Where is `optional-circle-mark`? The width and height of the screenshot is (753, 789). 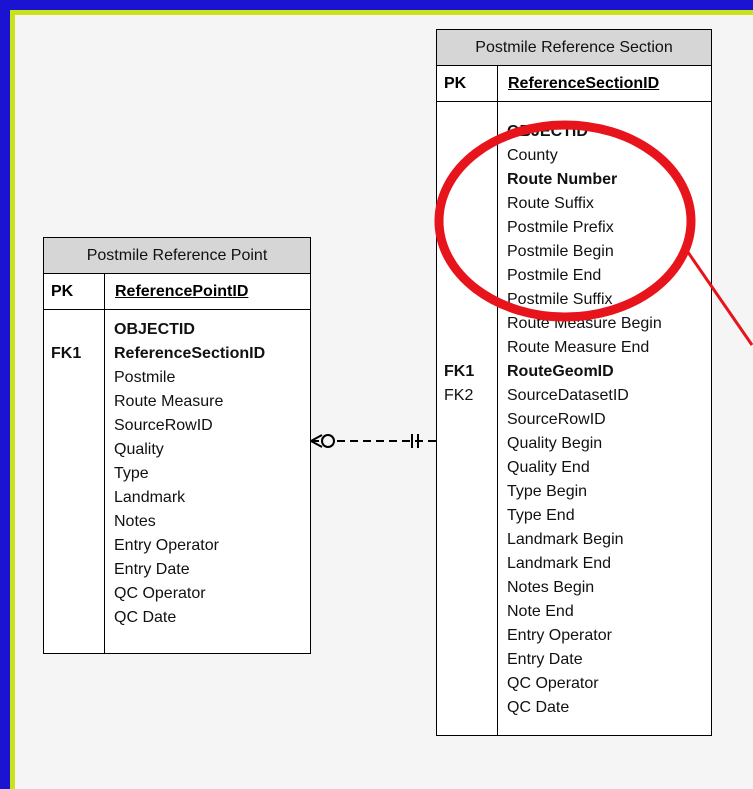 optional-circle-mark is located at coordinates (328, 441).